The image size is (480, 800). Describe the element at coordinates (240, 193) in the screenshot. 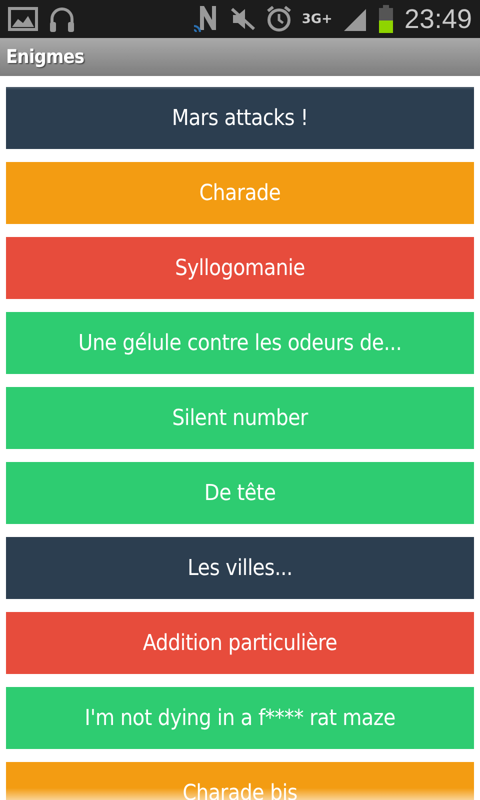

I see `enigme-item: Charade` at that location.